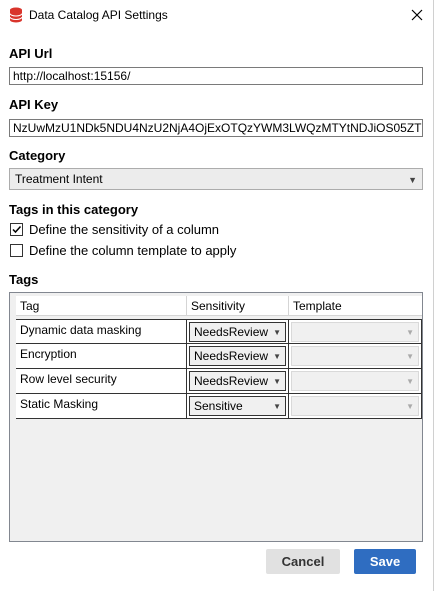 The width and height of the screenshot is (434, 591). Describe the element at coordinates (59, 179) in the screenshot. I see `category-selected-value: Treatment Intent` at that location.